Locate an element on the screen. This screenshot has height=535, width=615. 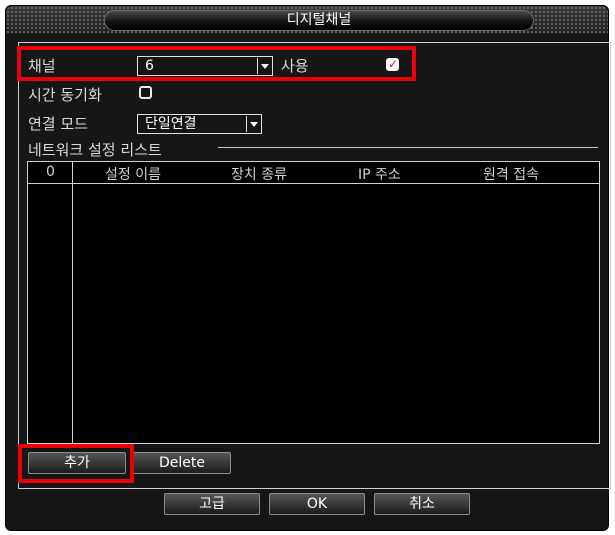
connect-mode-label: 연결 모드 is located at coordinates (58, 124).